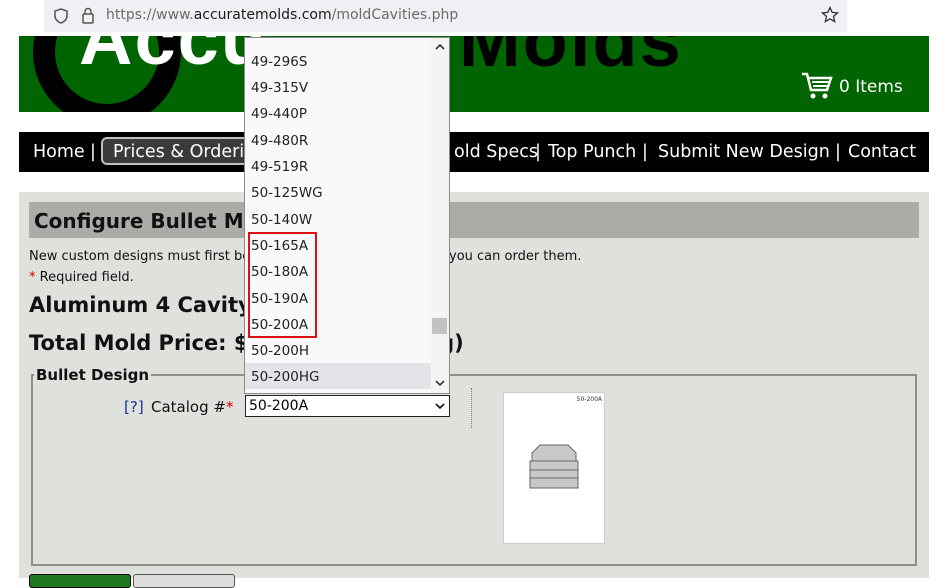 The image size is (940, 588). Describe the element at coordinates (93, 375) in the screenshot. I see `bullet-design-legend: Bullet Design` at that location.